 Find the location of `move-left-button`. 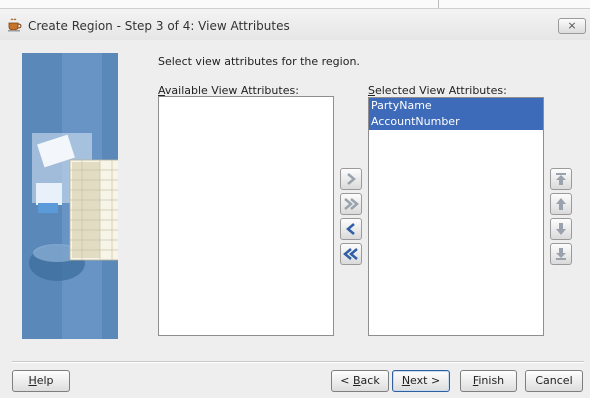

move-left-button is located at coordinates (351, 229).